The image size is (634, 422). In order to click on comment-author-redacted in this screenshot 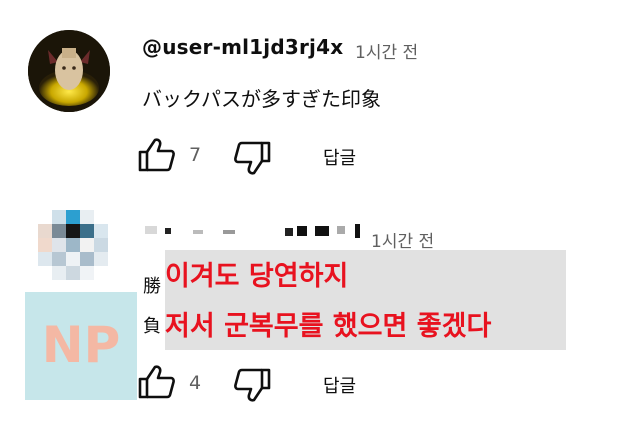, I will do `click(257, 231)`.